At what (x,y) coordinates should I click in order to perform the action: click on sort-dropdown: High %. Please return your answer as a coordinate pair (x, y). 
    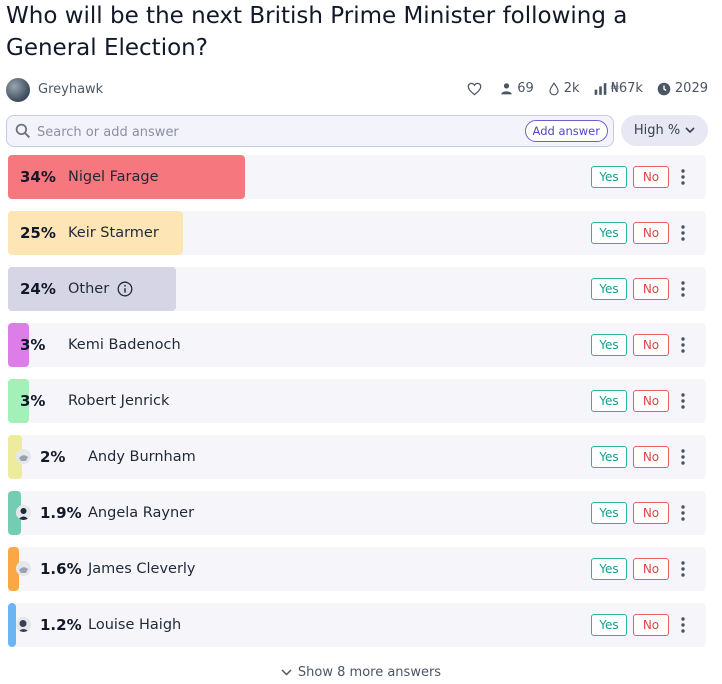
    Looking at the image, I should click on (664, 130).